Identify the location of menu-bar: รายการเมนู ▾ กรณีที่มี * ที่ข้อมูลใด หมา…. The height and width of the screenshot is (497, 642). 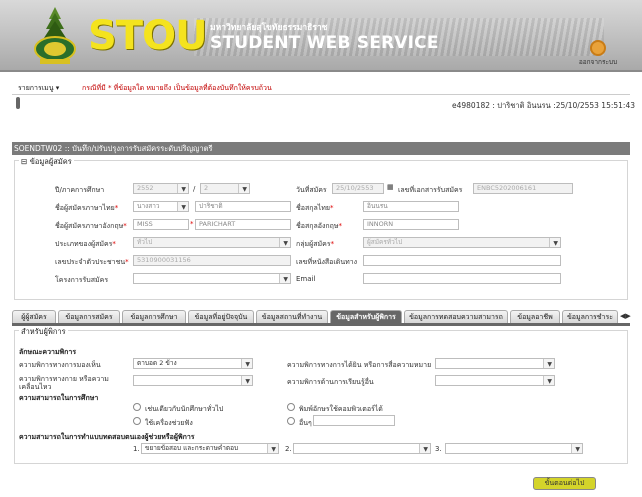
(321, 88).